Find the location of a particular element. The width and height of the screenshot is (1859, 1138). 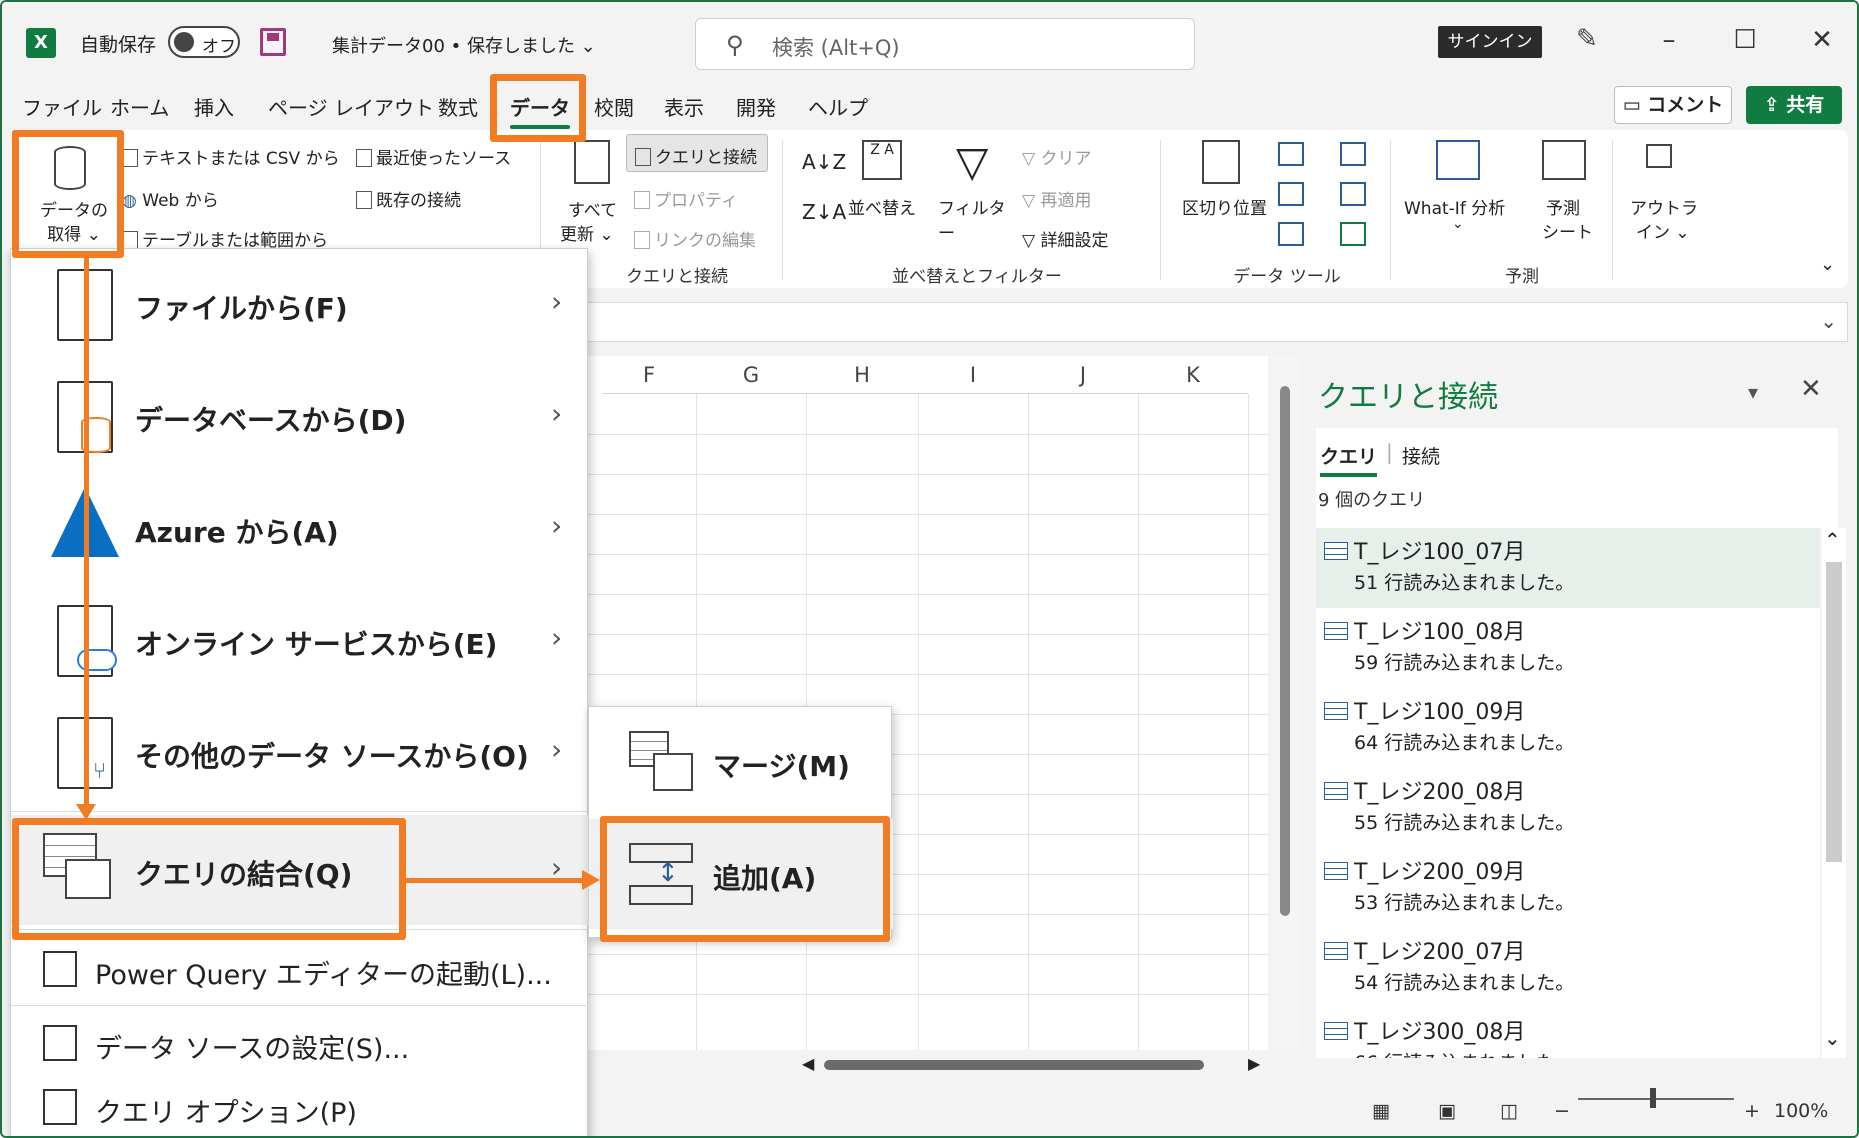

maximize-button: ☐ is located at coordinates (1745, 40).